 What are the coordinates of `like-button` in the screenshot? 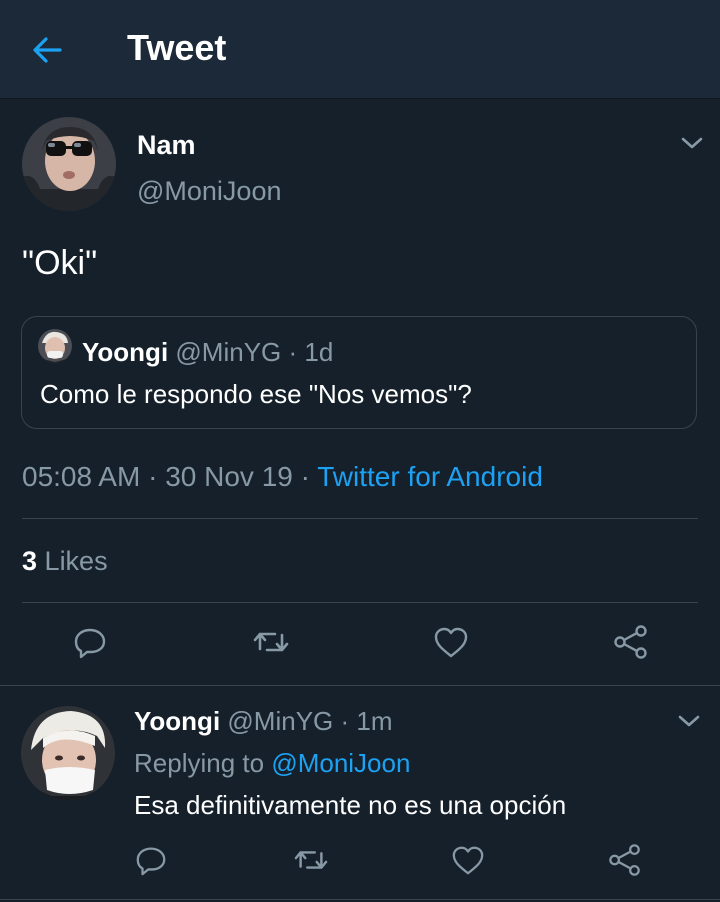 It's located at (451, 642).